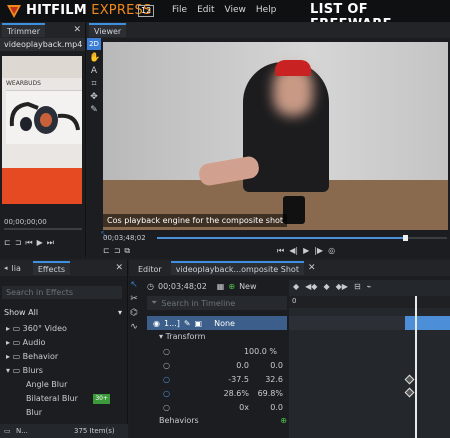 This screenshot has height=438, width=450. What do you see at coordinates (274, 379) in the screenshot?
I see `property-value-b: 32.6` at bounding box center [274, 379].